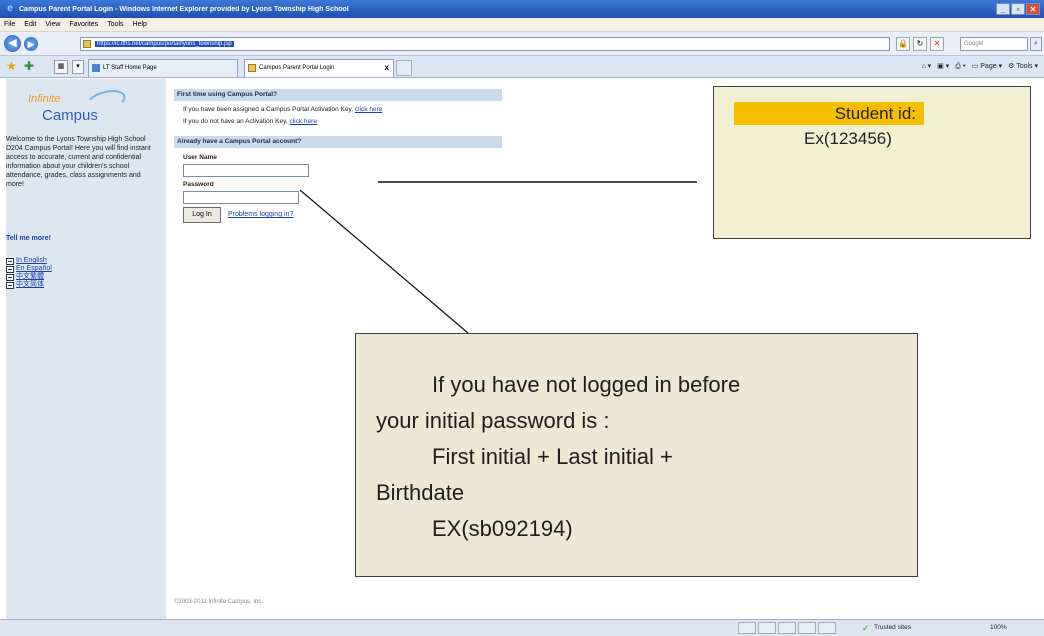 This screenshot has width=1044, height=636. What do you see at coordinates (83, 106) in the screenshot?
I see `infinite-campus-logo: Infinite Campus` at bounding box center [83, 106].